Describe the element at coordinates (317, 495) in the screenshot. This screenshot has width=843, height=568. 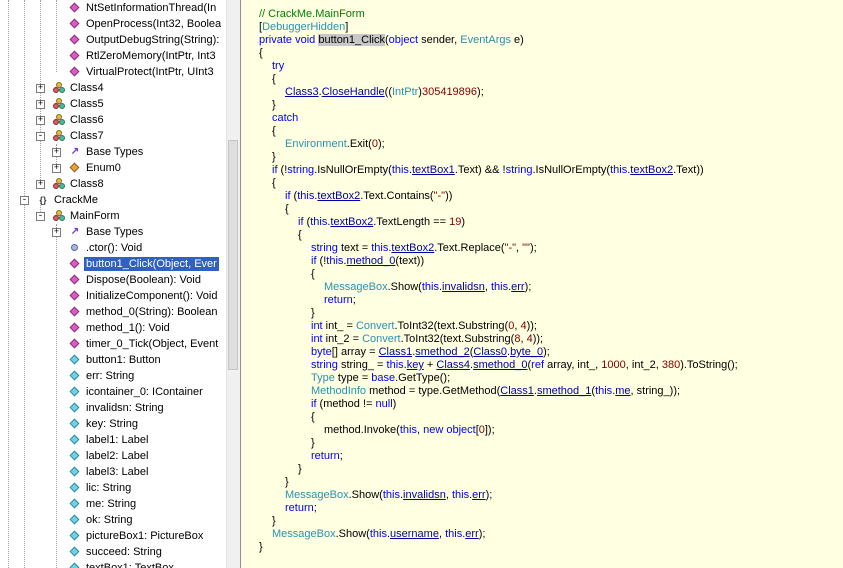
I see `code-type: MessageBox` at that location.